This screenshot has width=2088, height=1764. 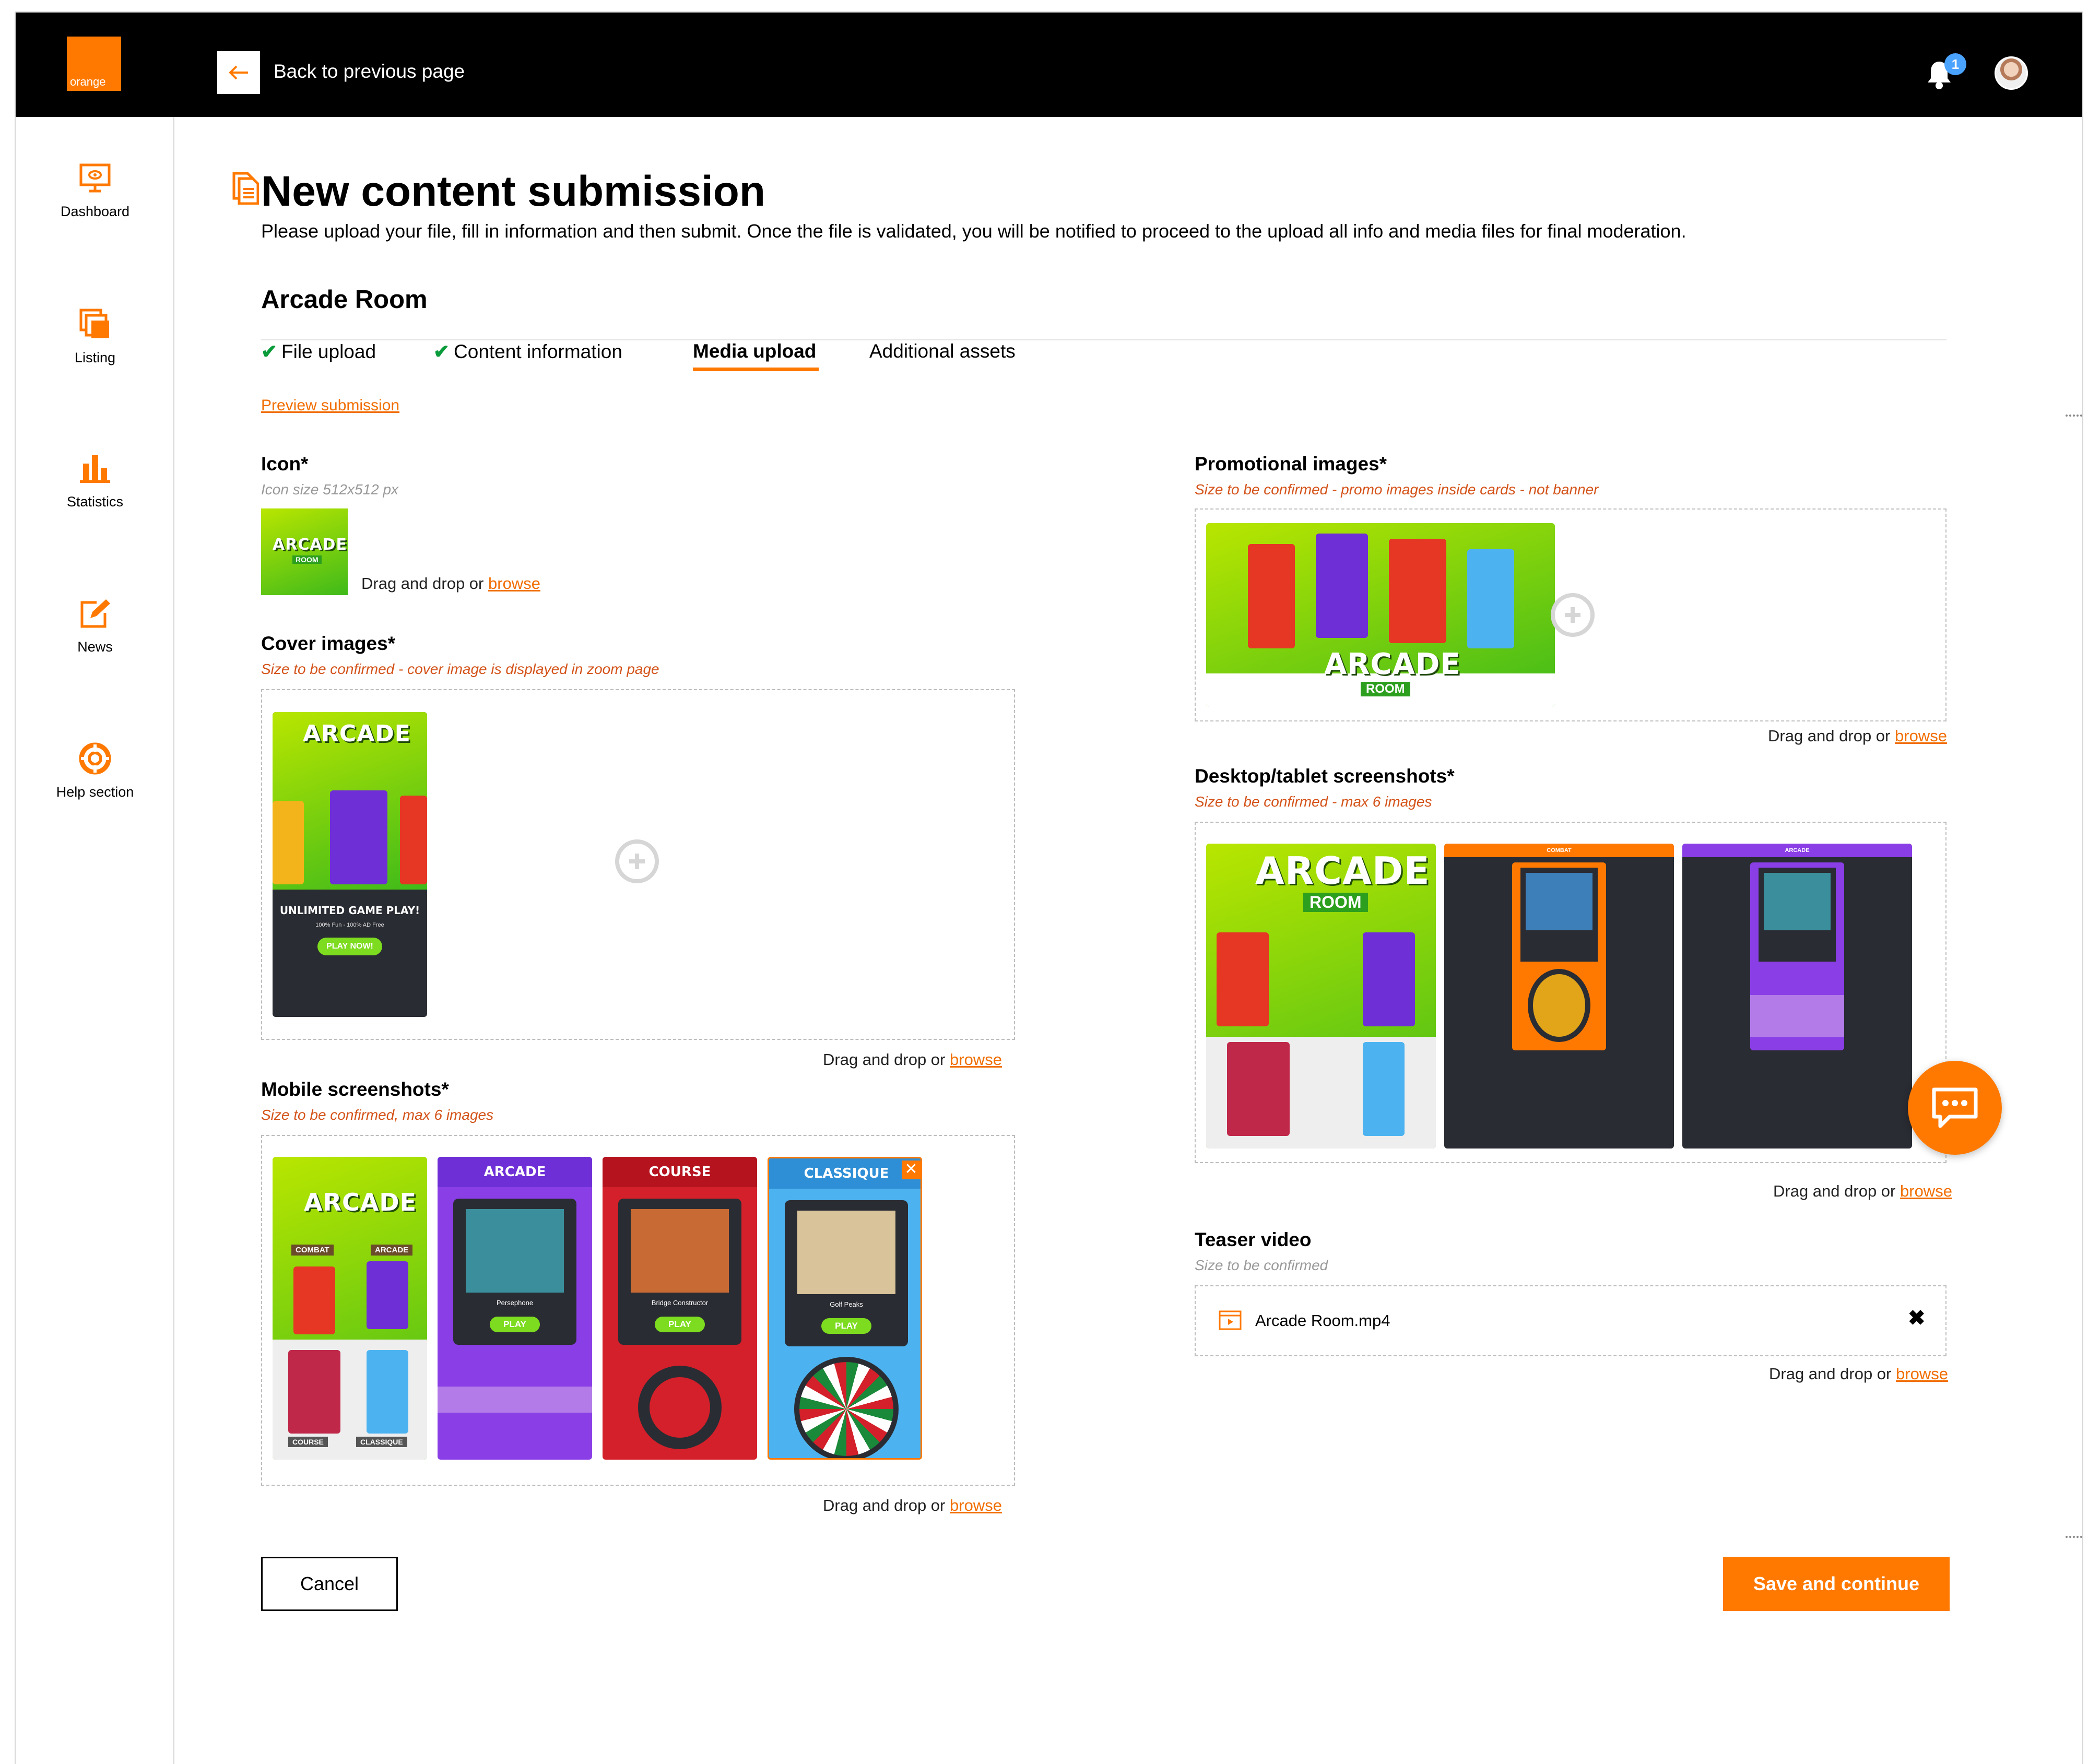 I want to click on desktop-drop-text: Drag and drop or browse, so click(x=1862, y=1191).